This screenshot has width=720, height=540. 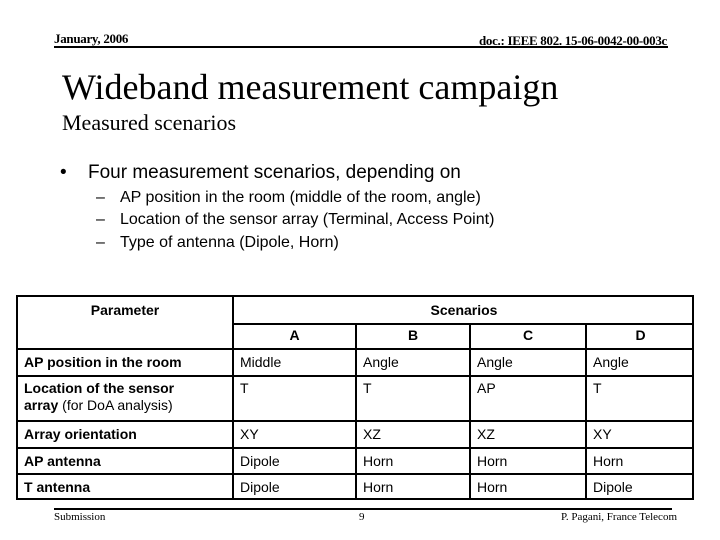 What do you see at coordinates (294, 335) in the screenshot?
I see `header-scenario-a: A` at bounding box center [294, 335].